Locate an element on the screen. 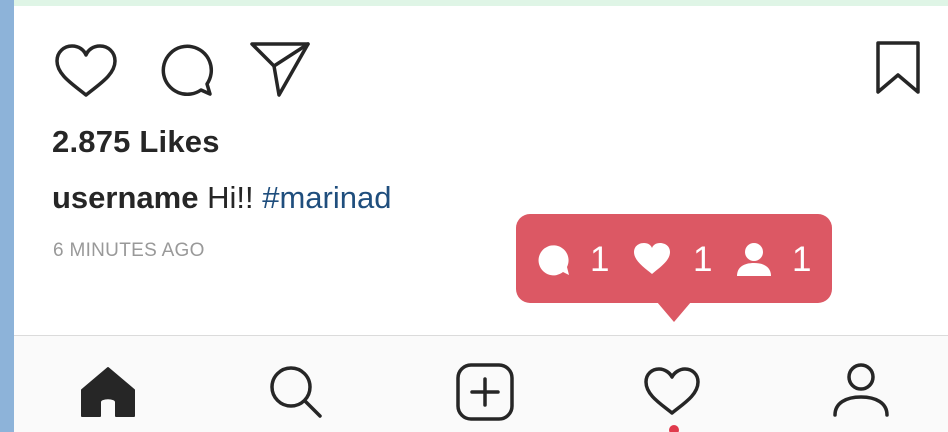  active-tab-indicator is located at coordinates (674, 428).